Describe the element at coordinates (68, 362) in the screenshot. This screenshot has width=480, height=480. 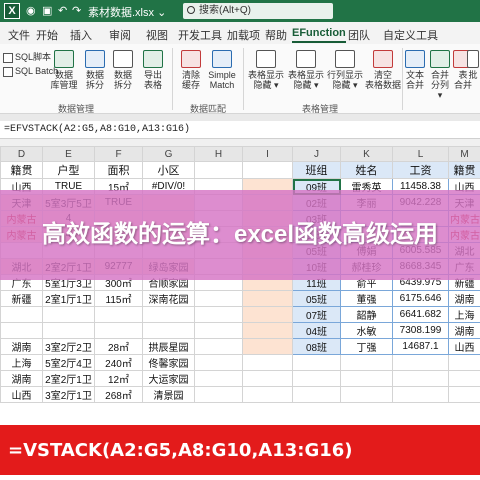
I see `table-cell: 5室2厅4卫` at that location.